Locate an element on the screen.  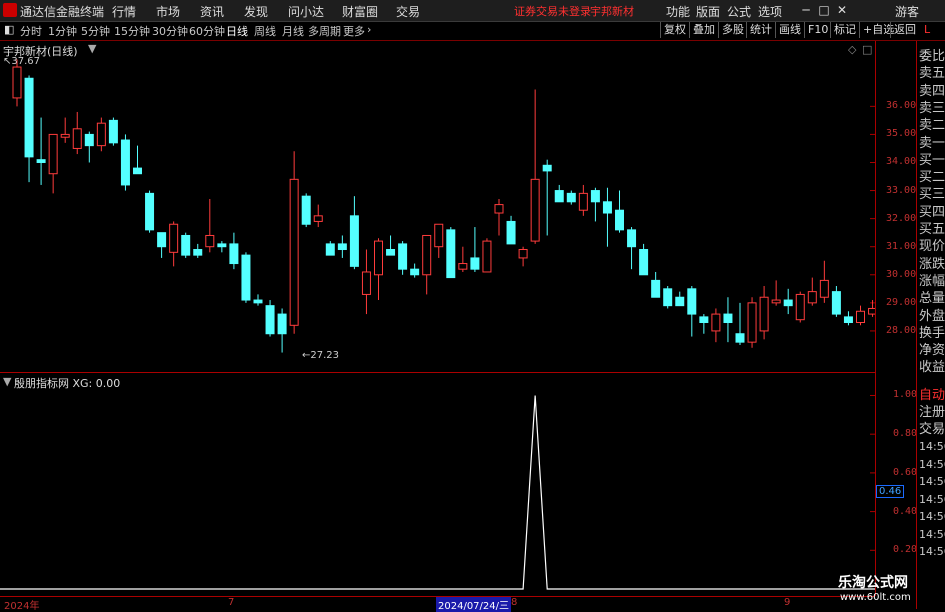
toolbar-fuquan-button: 复权 is located at coordinates (674, 30).